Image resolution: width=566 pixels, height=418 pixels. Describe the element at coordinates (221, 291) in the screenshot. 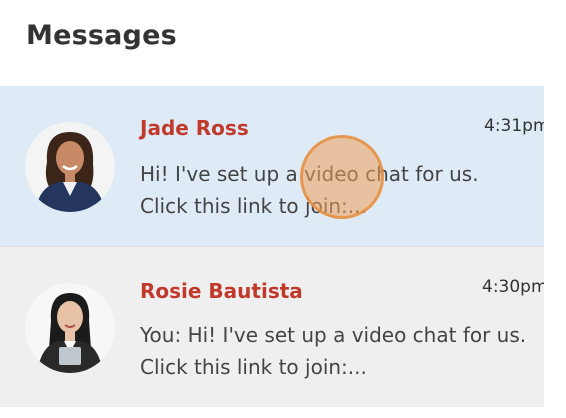

I see `contact-name: Rosie Bautista` at that location.